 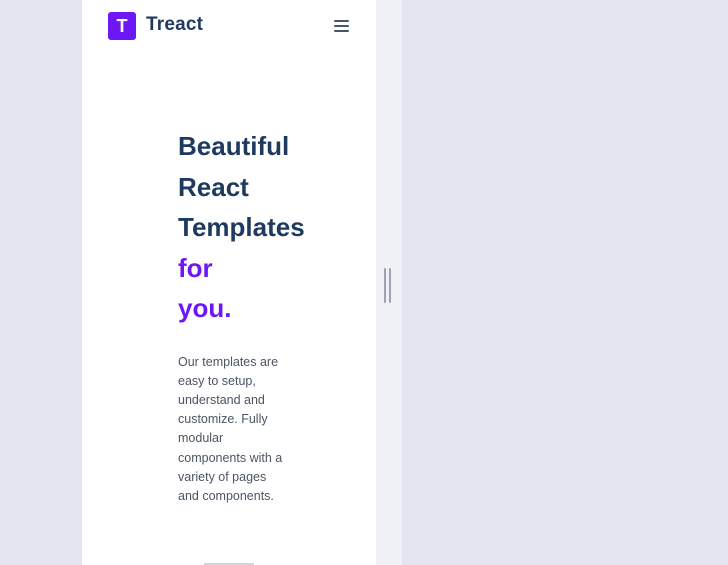 I want to click on logo-icon: T, so click(x=122, y=26).